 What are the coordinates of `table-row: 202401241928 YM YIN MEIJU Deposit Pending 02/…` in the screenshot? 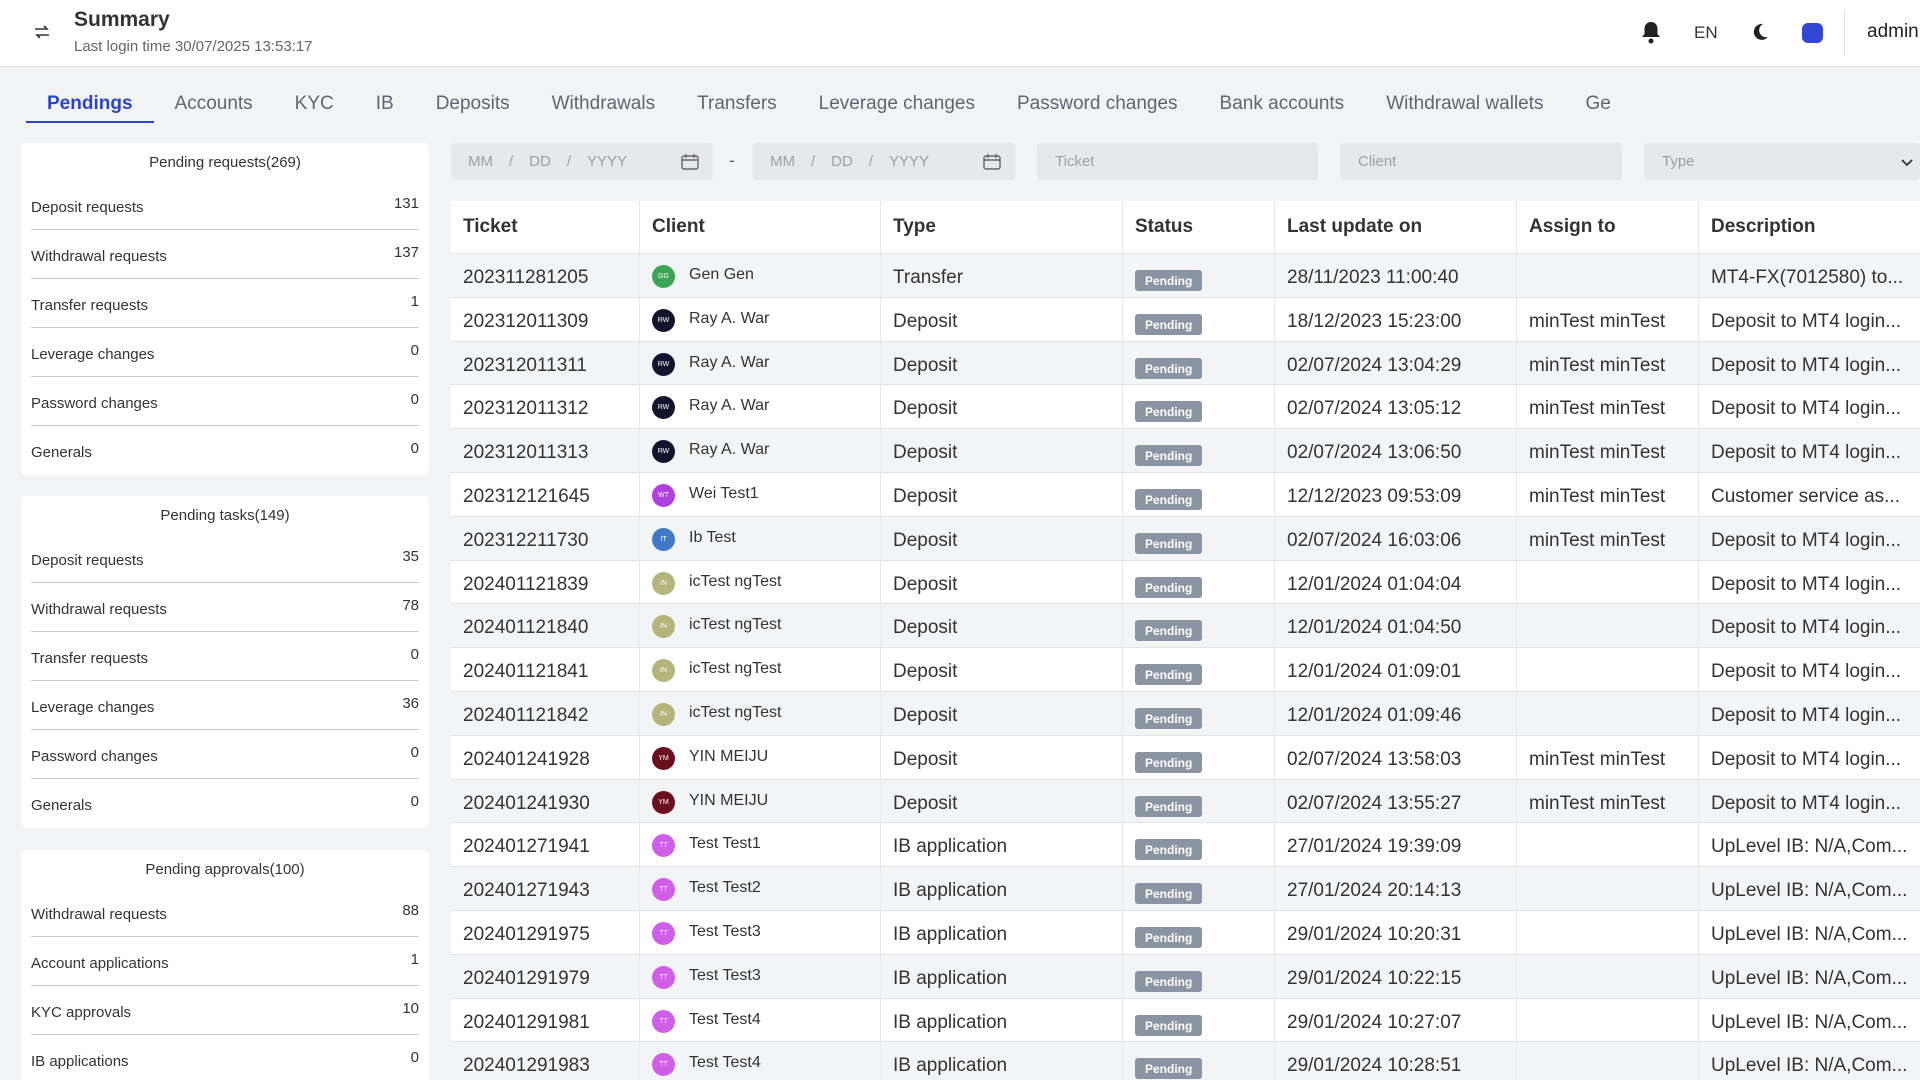 It's located at (1185, 757).